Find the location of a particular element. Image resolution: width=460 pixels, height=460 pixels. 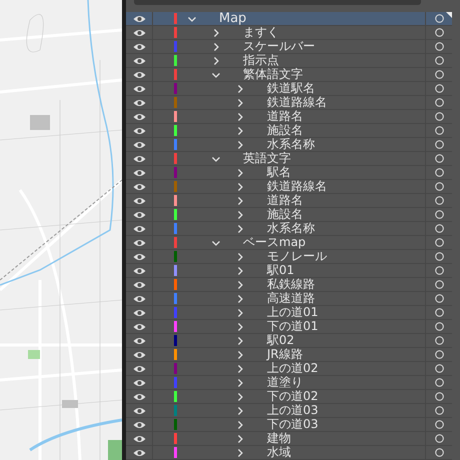

search-field is located at coordinates (277, 2).